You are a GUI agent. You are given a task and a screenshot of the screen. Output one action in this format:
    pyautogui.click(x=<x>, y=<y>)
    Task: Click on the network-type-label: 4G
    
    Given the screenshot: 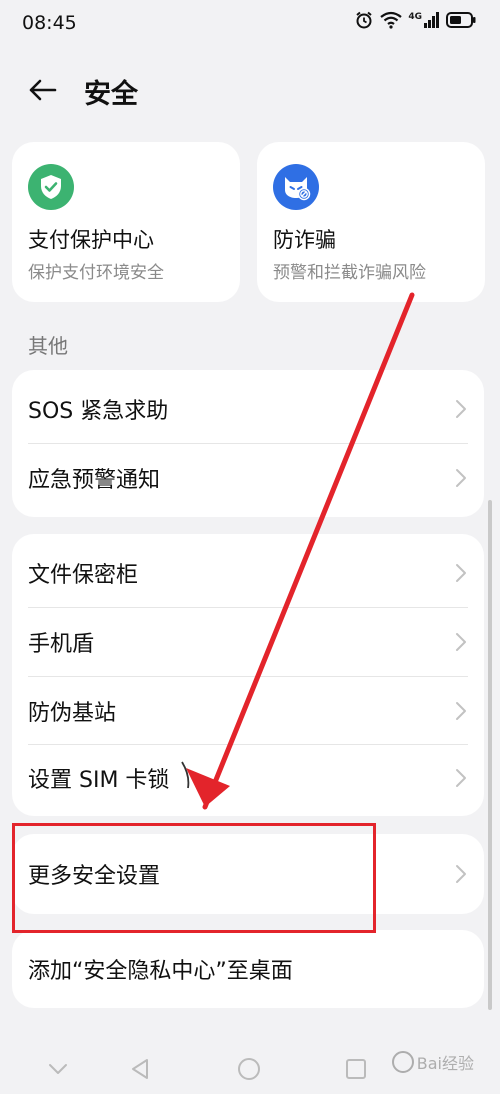 What is the action you would take?
    pyautogui.click(x=415, y=17)
    